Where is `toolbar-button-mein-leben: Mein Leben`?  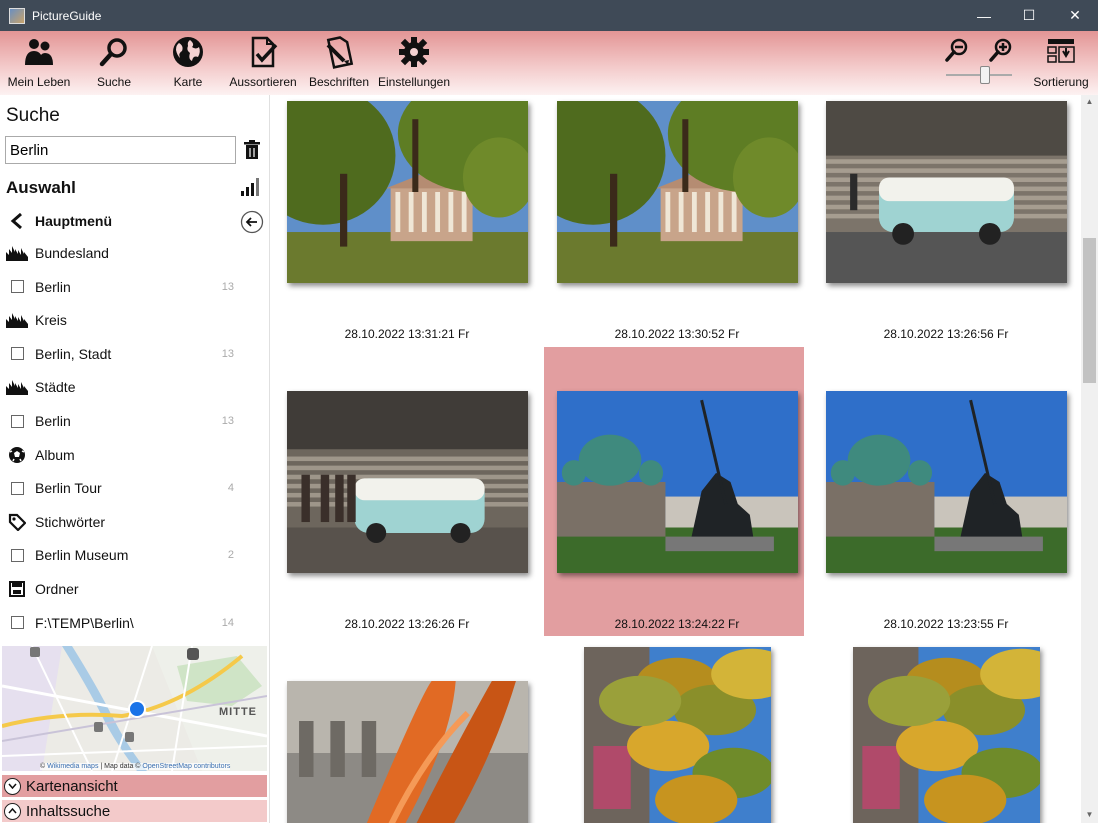 toolbar-button-mein-leben: Mein Leben is located at coordinates (39, 64).